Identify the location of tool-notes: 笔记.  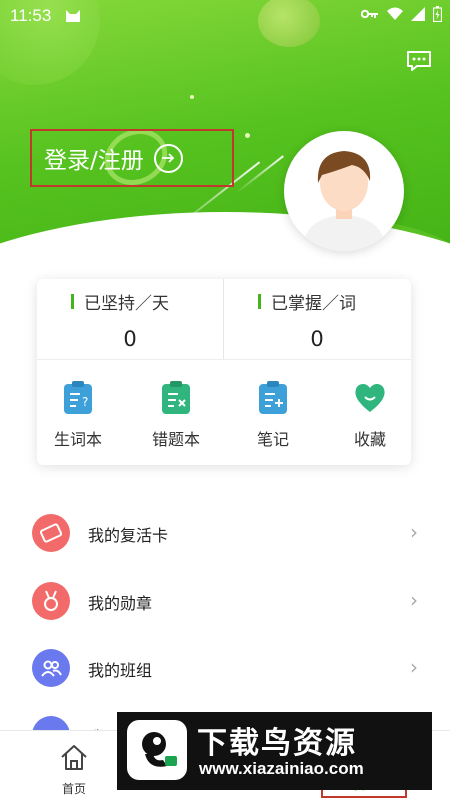
(273, 414).